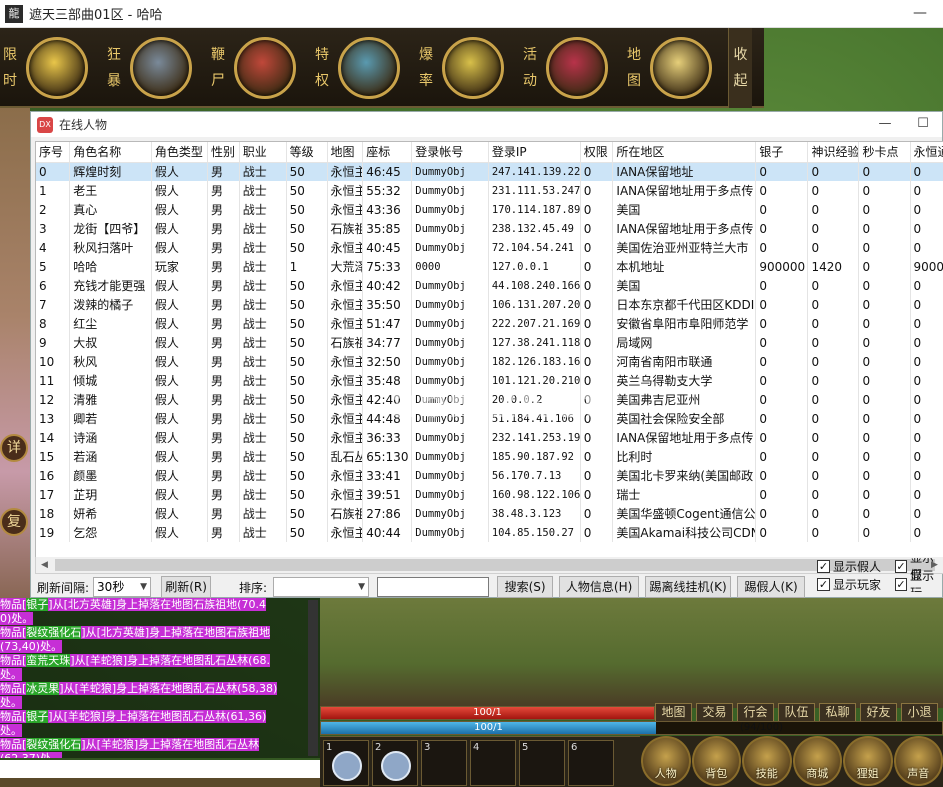 This screenshot has width=943, height=787. What do you see at coordinates (395, 763) in the screenshot?
I see `quick-slot: 2` at bounding box center [395, 763].